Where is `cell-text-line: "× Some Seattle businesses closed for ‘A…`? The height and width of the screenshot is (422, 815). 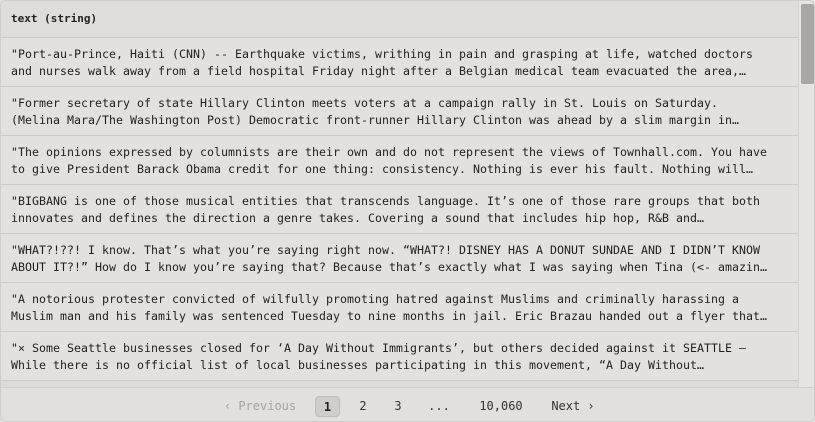
cell-text-line: "× Some Seattle businesses closed for ‘A… is located at coordinates (379, 348).